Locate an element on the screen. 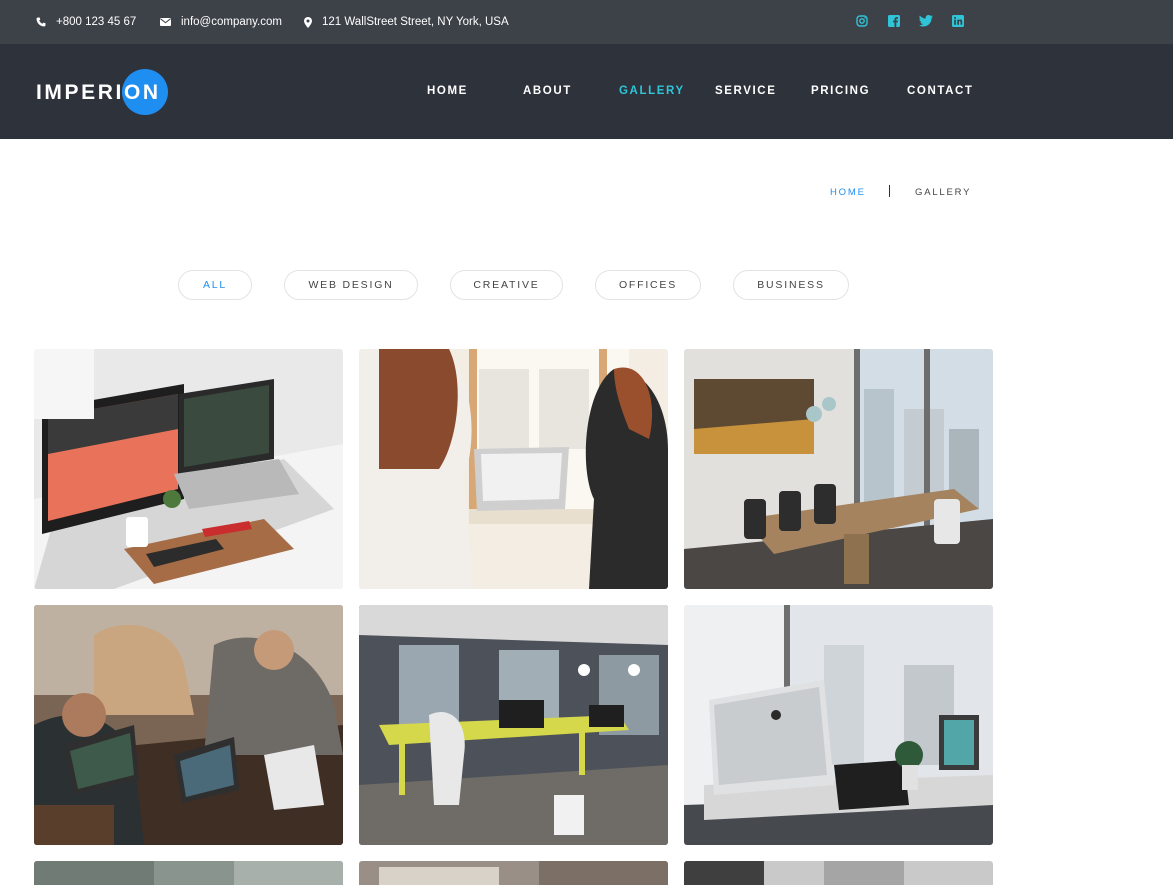  address-info: 121 WallStreet Street, NY York, USA is located at coordinates (406, 22).